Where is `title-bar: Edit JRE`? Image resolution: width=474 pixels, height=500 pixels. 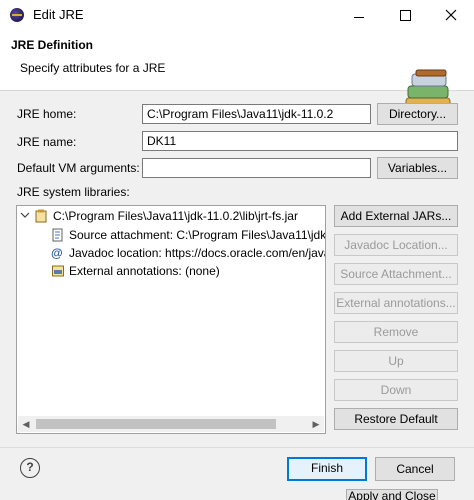
title-bar: Edit JRE is located at coordinates (237, 15).